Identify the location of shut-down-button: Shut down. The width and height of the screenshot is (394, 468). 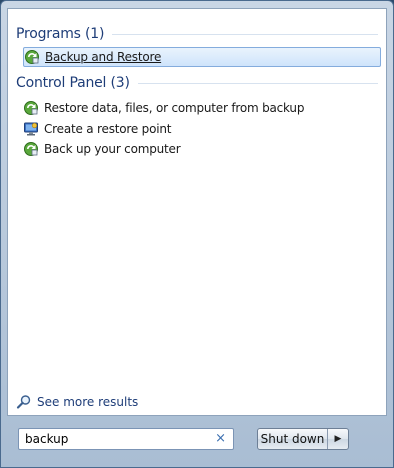
(293, 439).